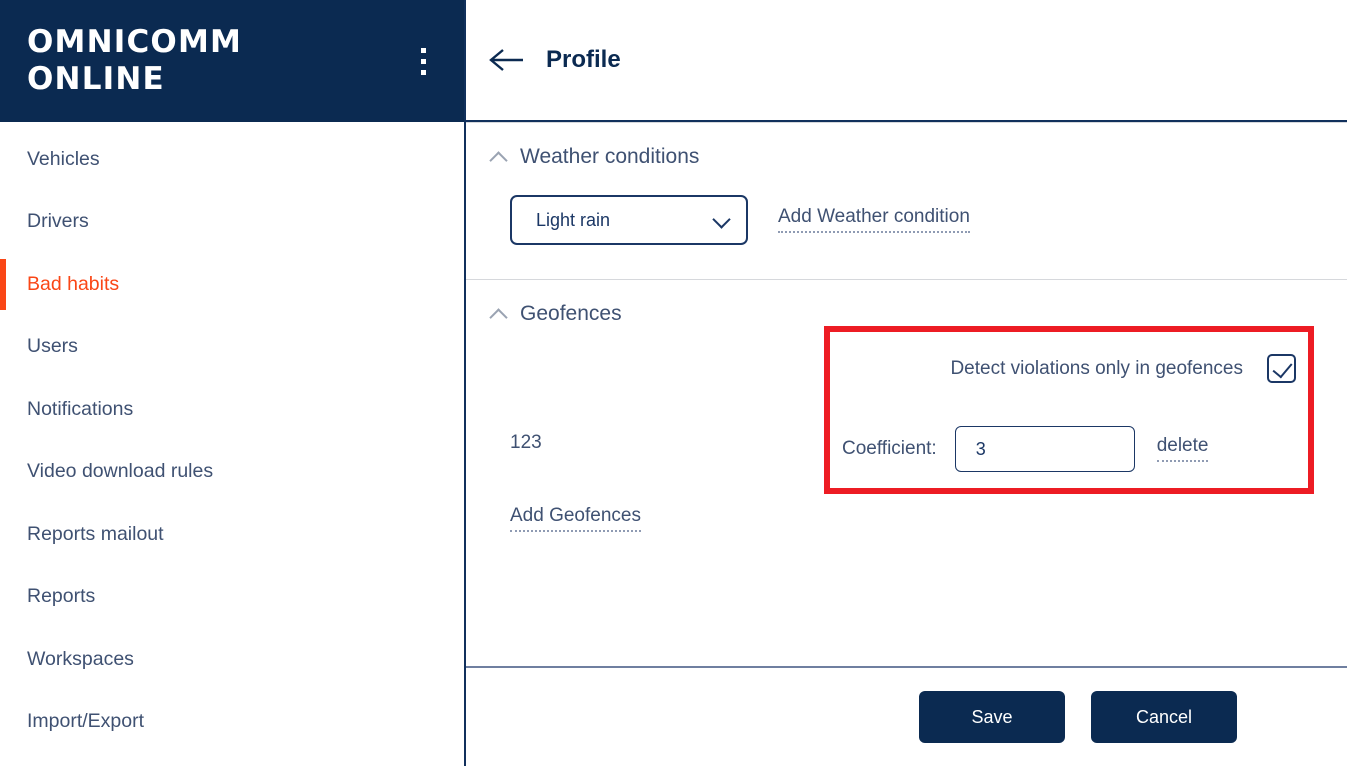 The height and width of the screenshot is (766, 1347). I want to click on sidebar-item-label: Reports, so click(61, 596).